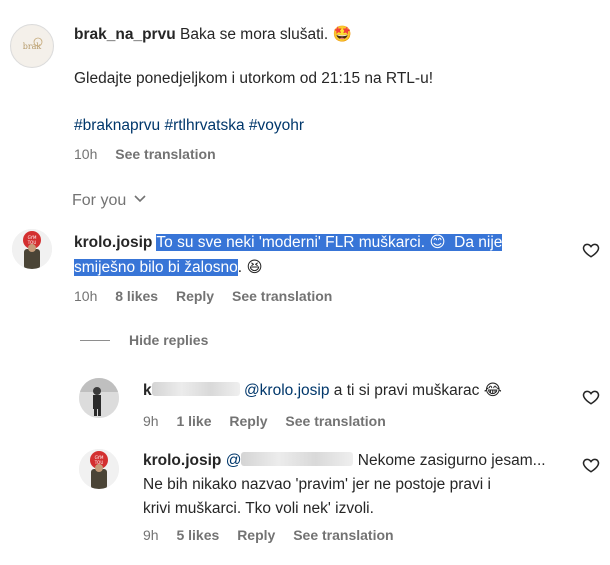  I want to click on reply1-likes: 1 like, so click(193, 421).